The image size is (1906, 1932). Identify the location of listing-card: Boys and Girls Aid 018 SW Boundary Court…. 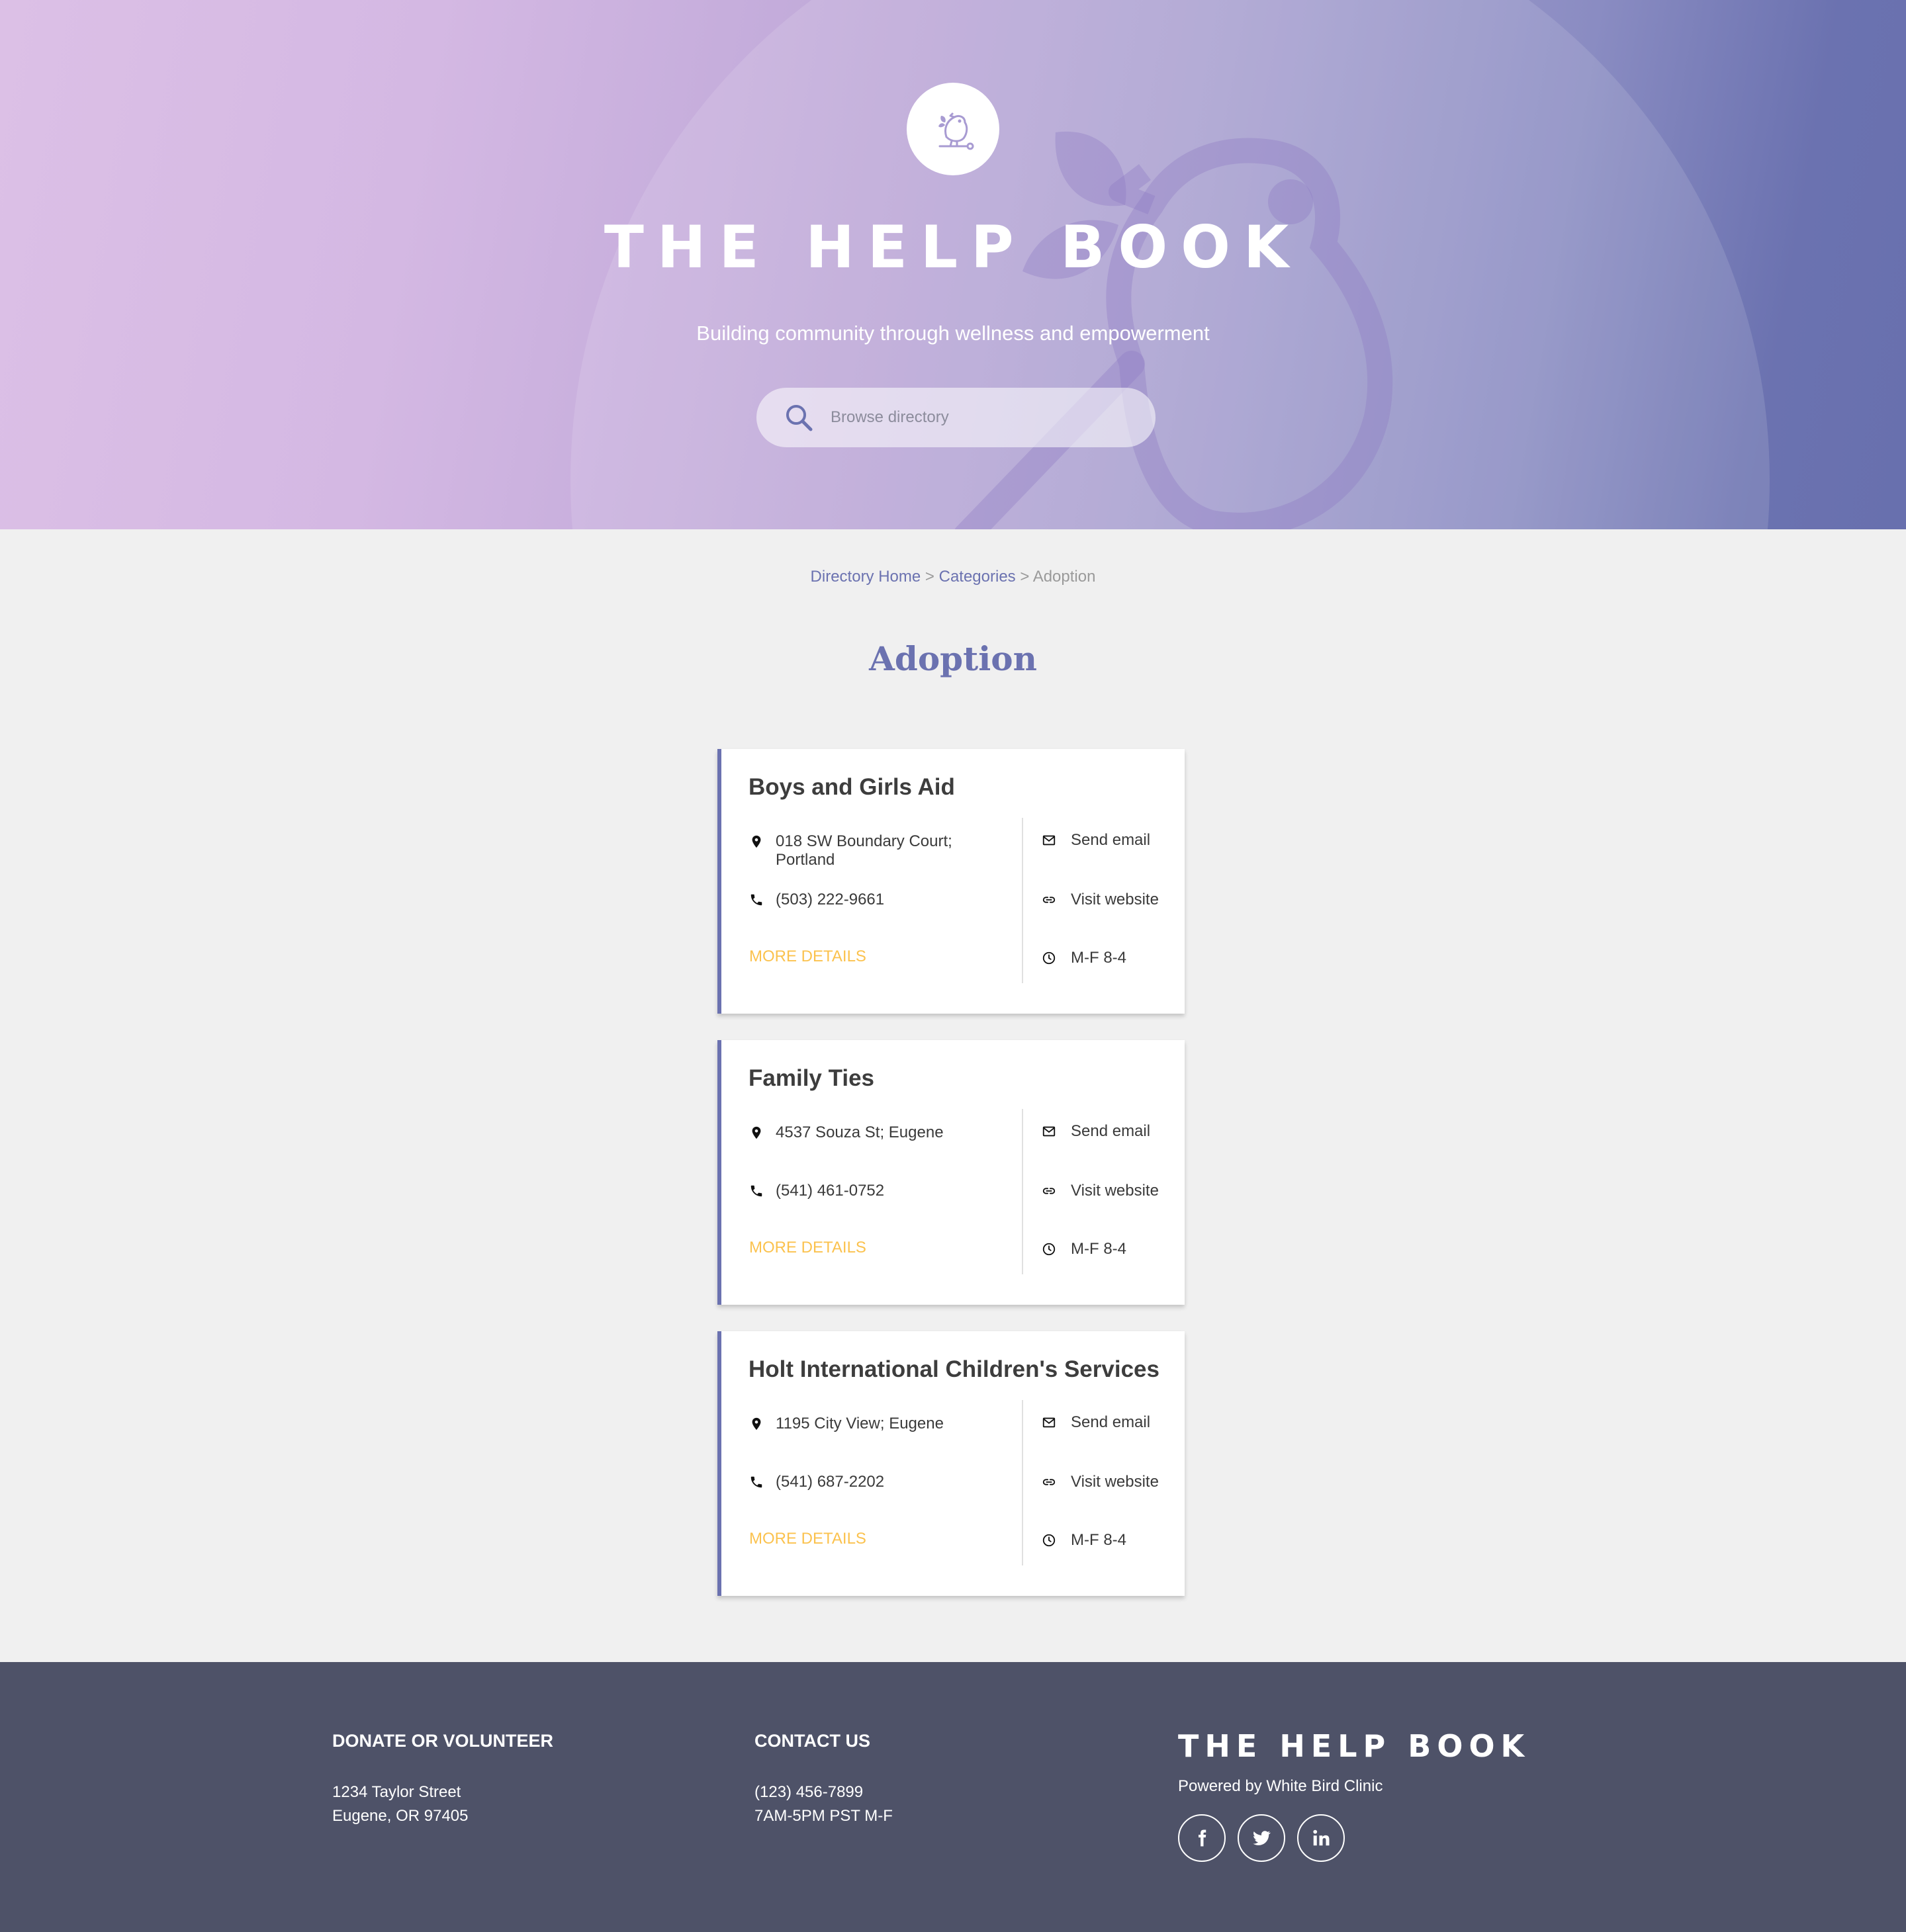
(951, 881).